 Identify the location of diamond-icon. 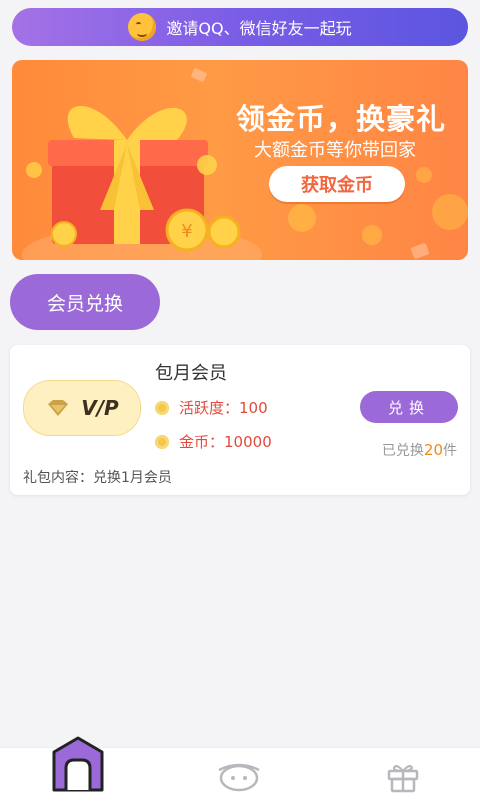
(58, 408).